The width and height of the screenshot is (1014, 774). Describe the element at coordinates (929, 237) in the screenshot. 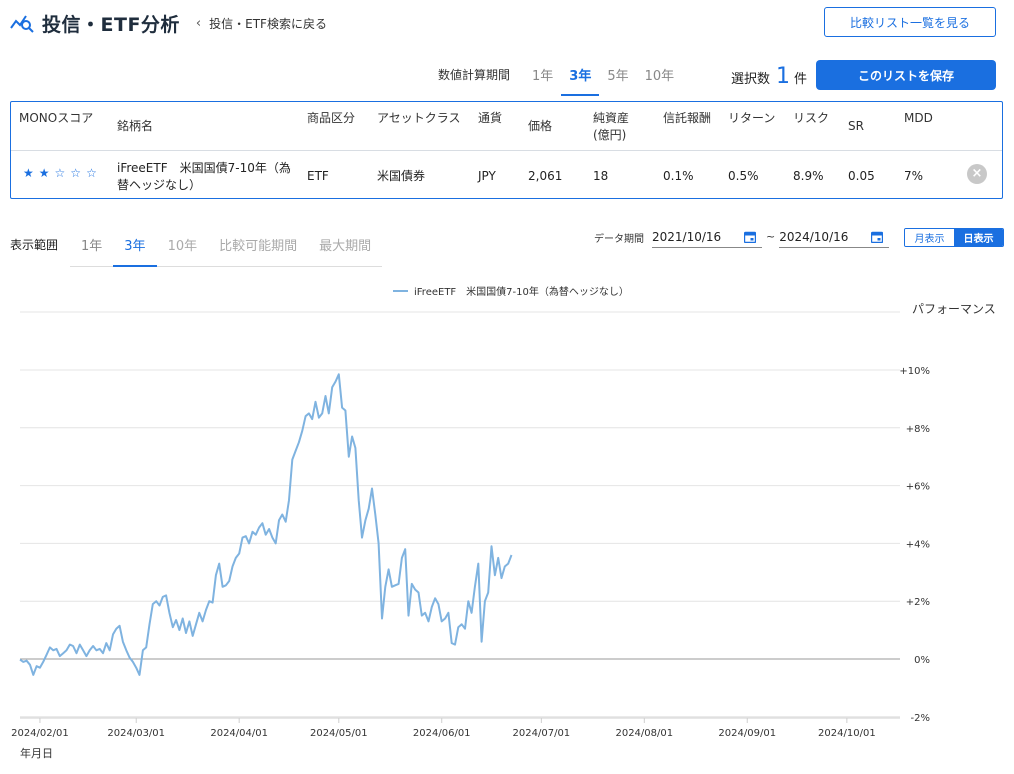

I see `monthly-view-button: 月表示` at that location.